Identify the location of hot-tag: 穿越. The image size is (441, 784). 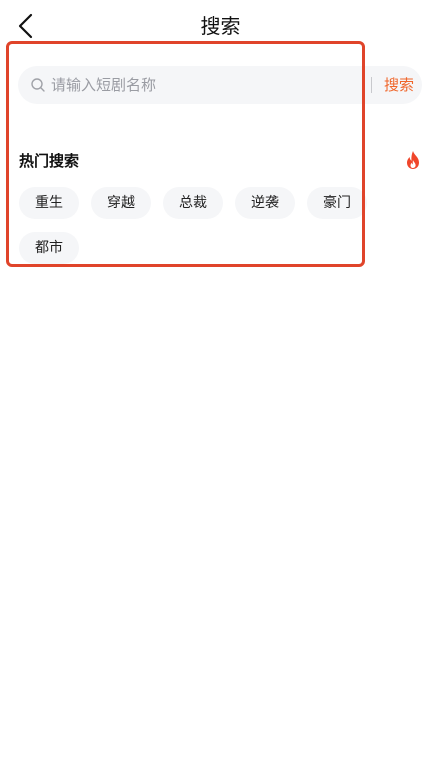
(121, 203).